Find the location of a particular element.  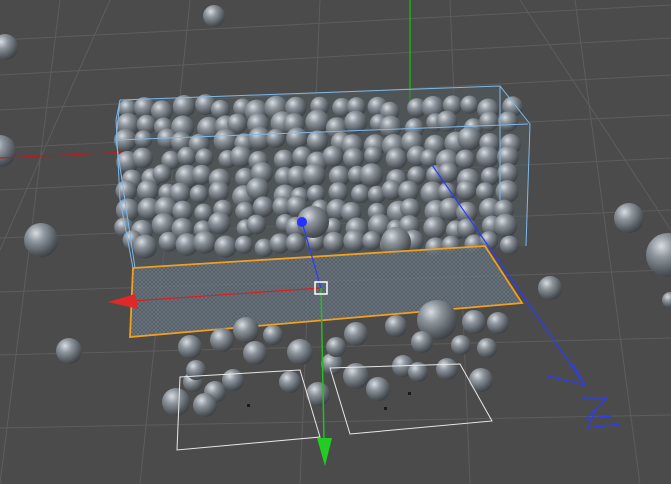

gizmo-x-arrow-icon is located at coordinates (123, 301).